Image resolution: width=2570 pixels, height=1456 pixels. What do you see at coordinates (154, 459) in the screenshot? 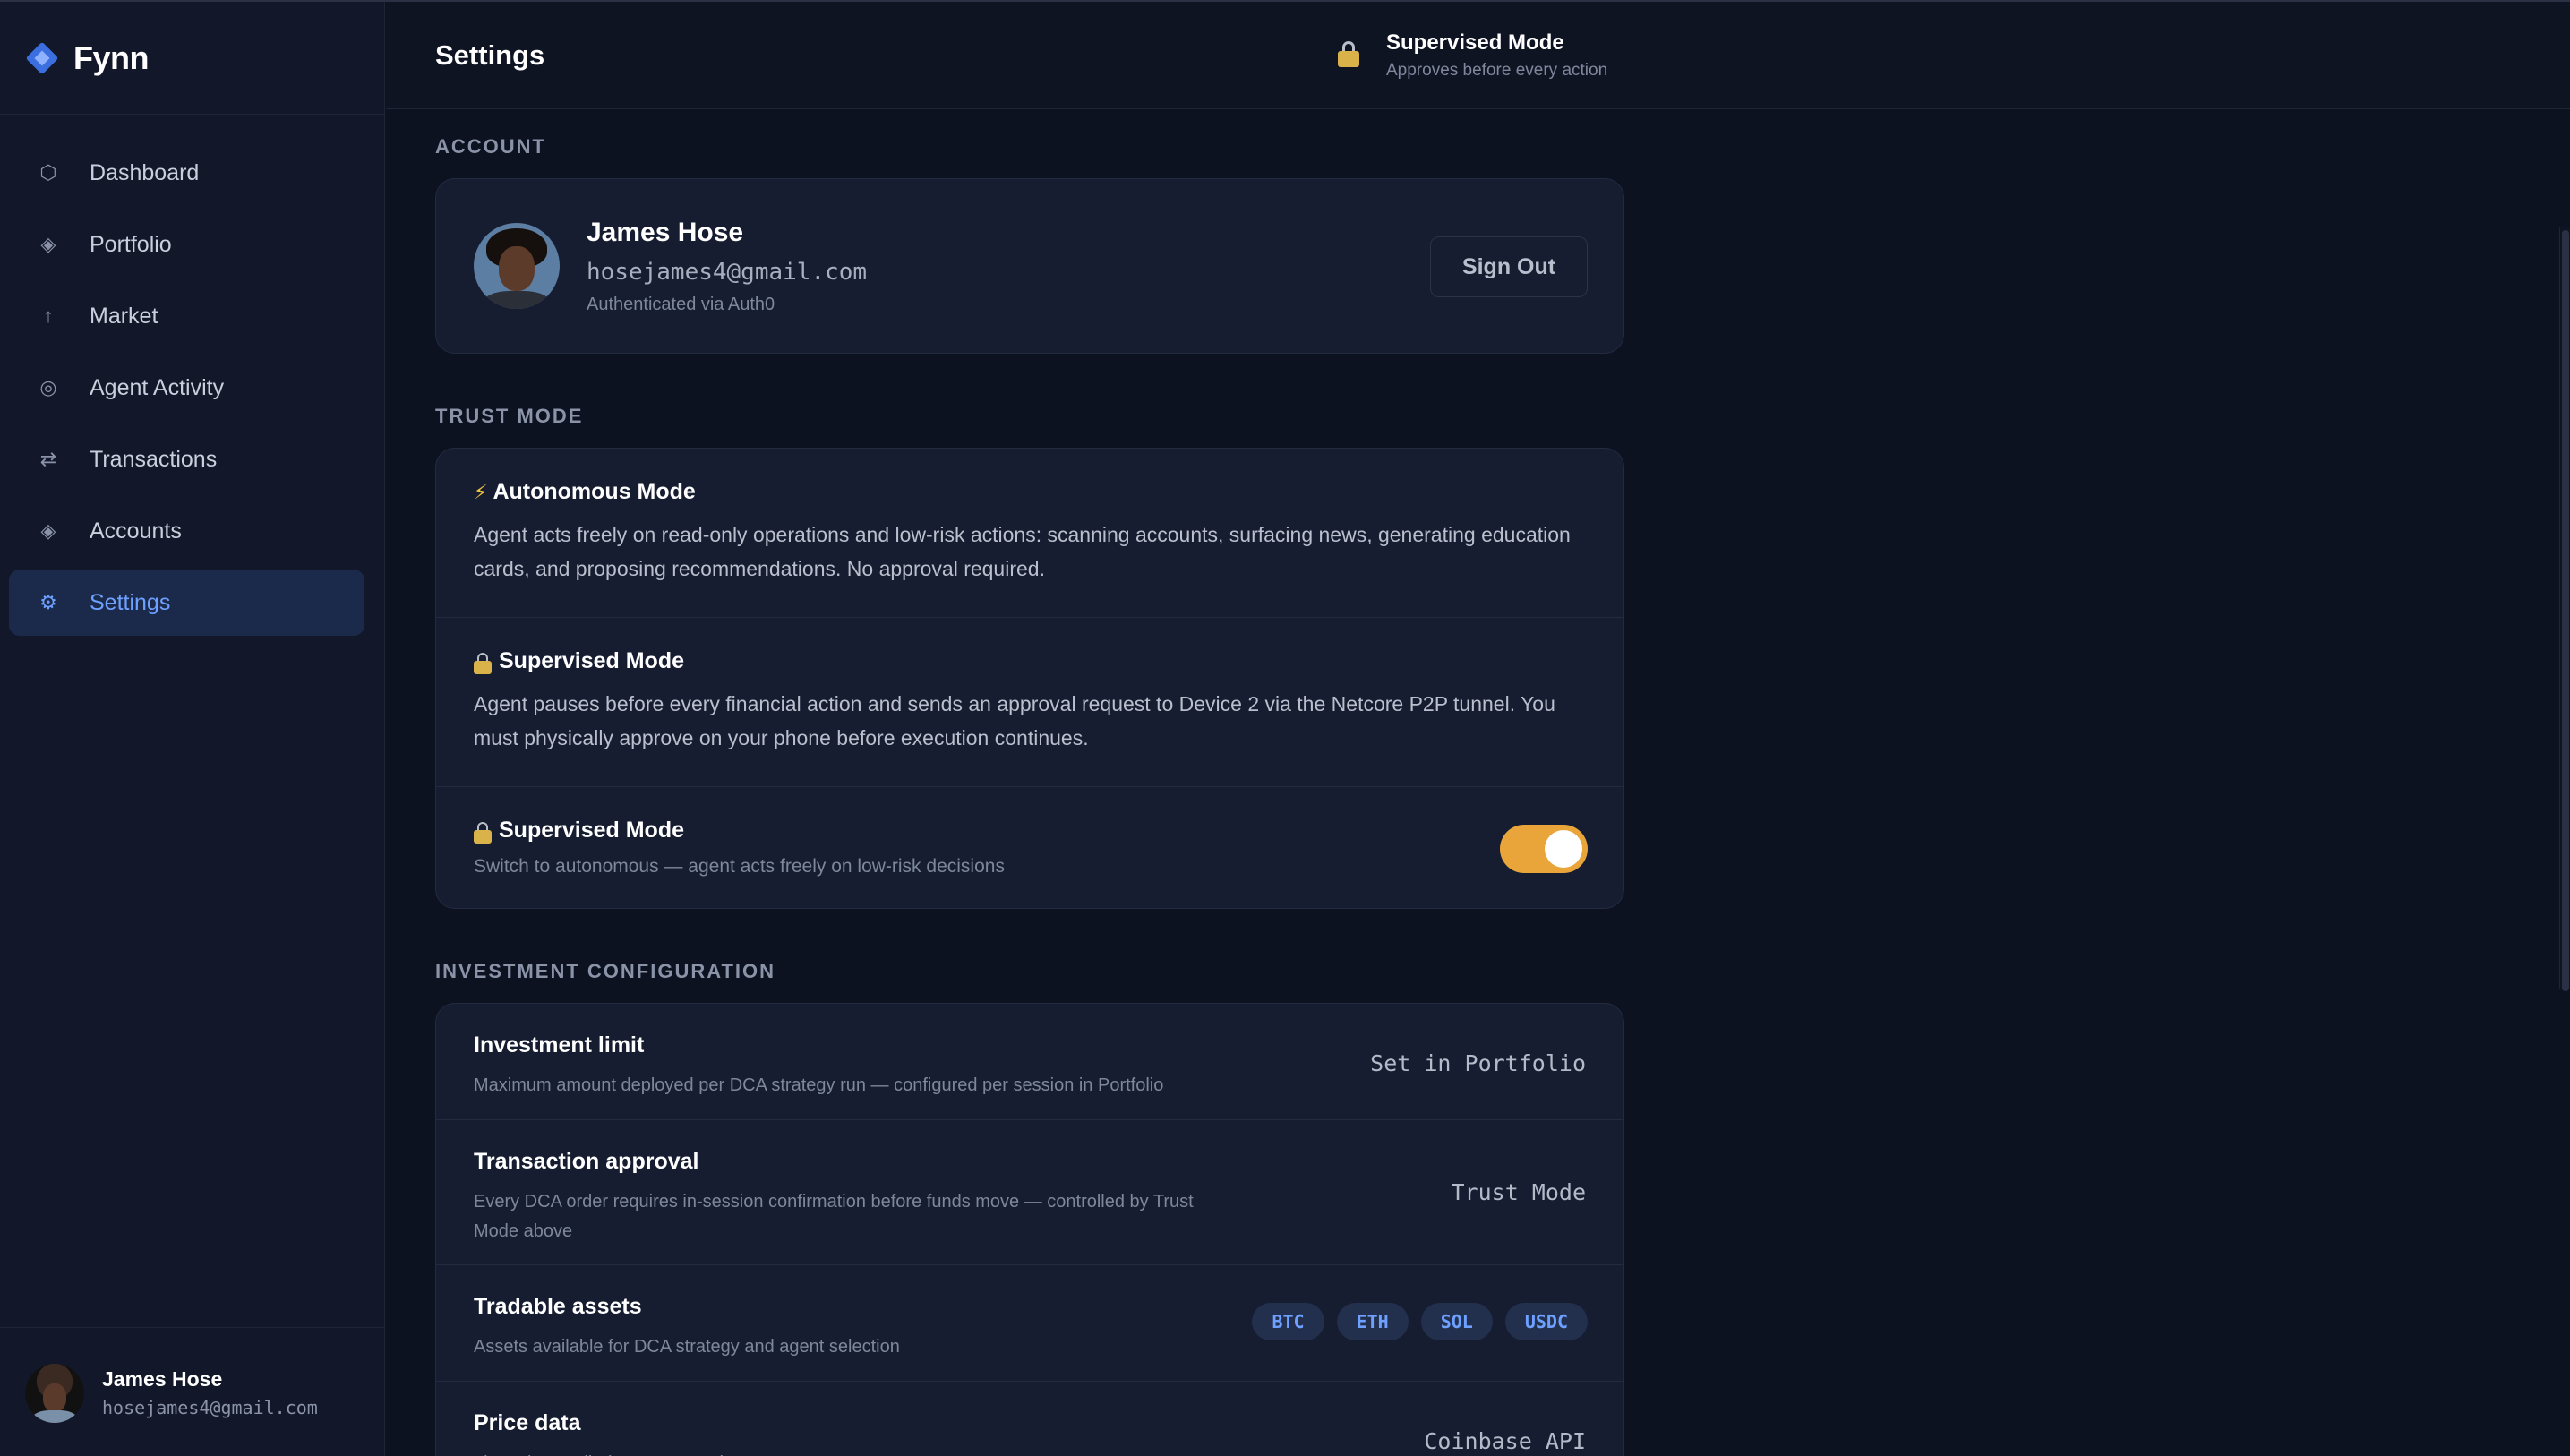
I see `sidebar-item-label: Transactions` at bounding box center [154, 459].